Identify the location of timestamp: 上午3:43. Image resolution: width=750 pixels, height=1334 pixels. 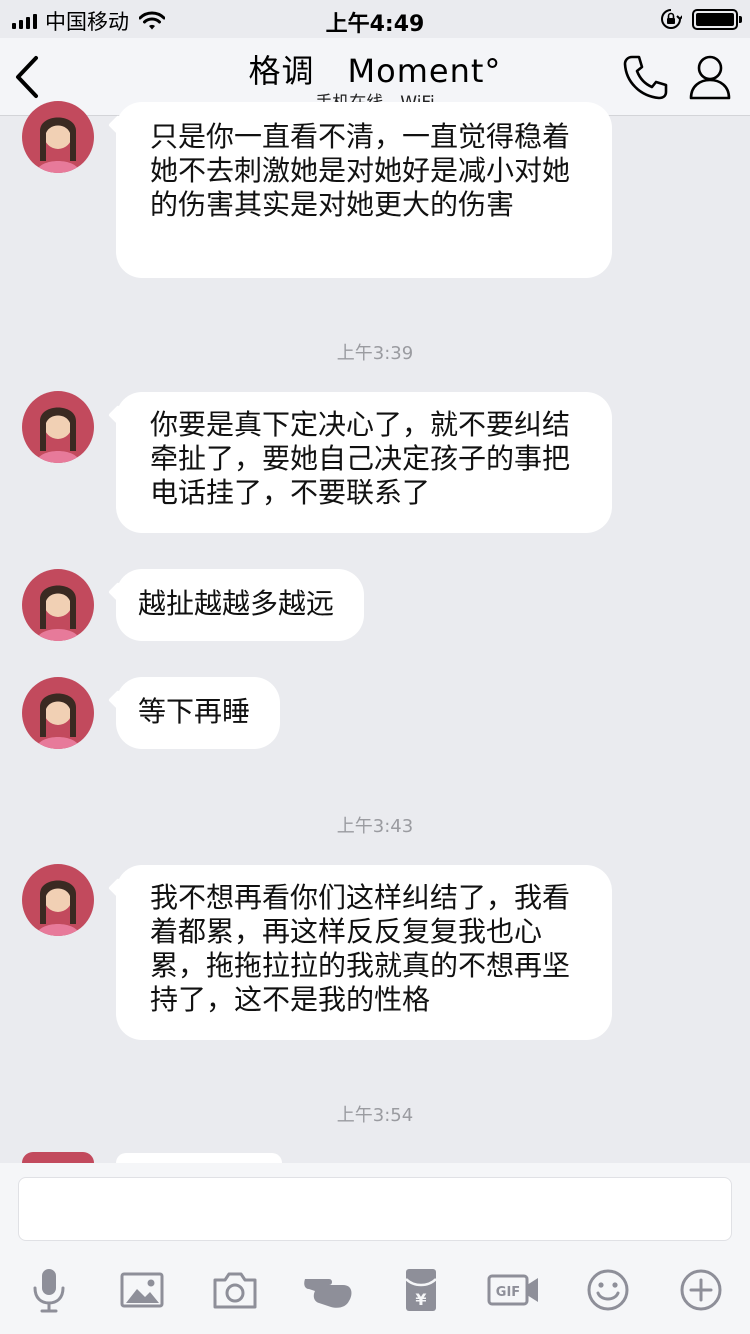
(375, 826).